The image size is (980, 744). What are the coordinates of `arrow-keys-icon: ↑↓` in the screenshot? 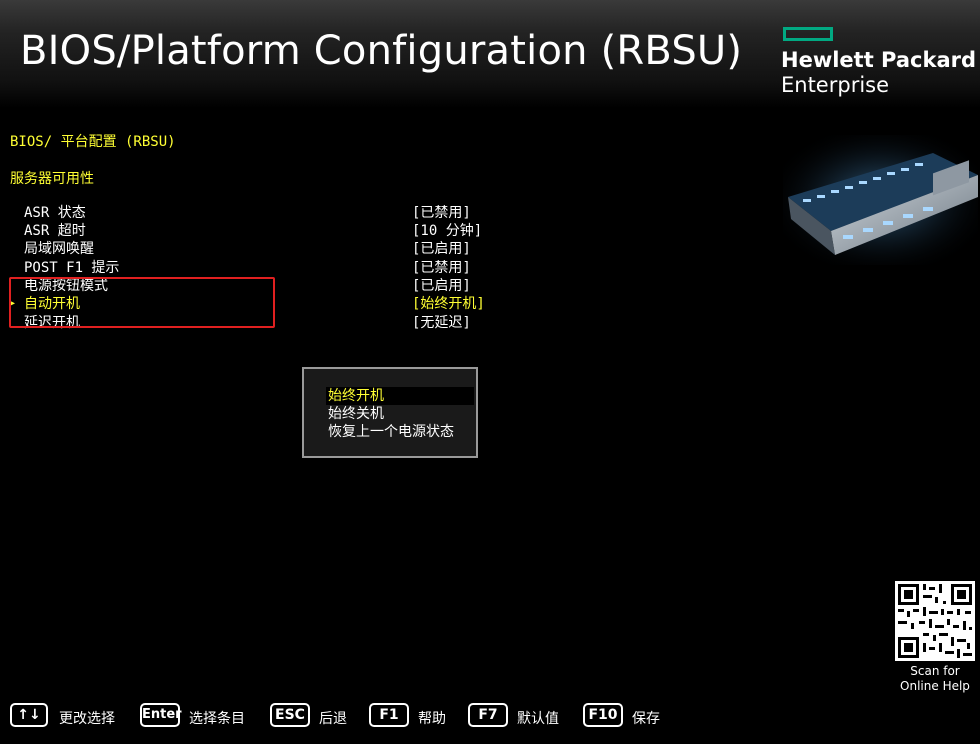 It's located at (29, 715).